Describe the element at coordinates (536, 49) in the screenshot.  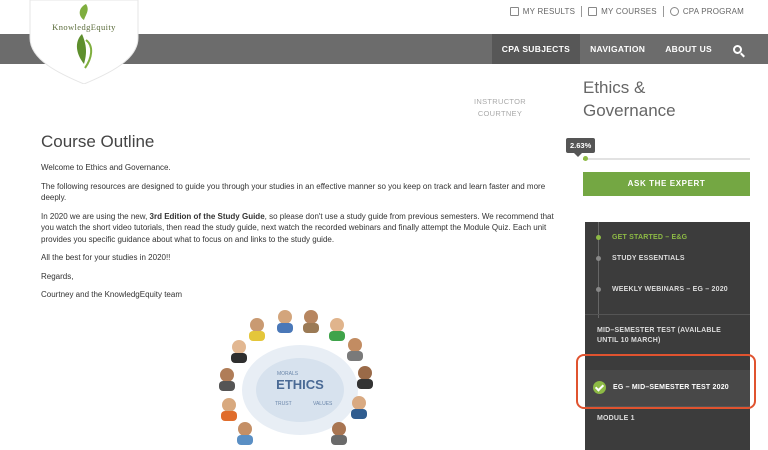
I see `nav-cpa-subjects: CPA SUBJECTS` at that location.